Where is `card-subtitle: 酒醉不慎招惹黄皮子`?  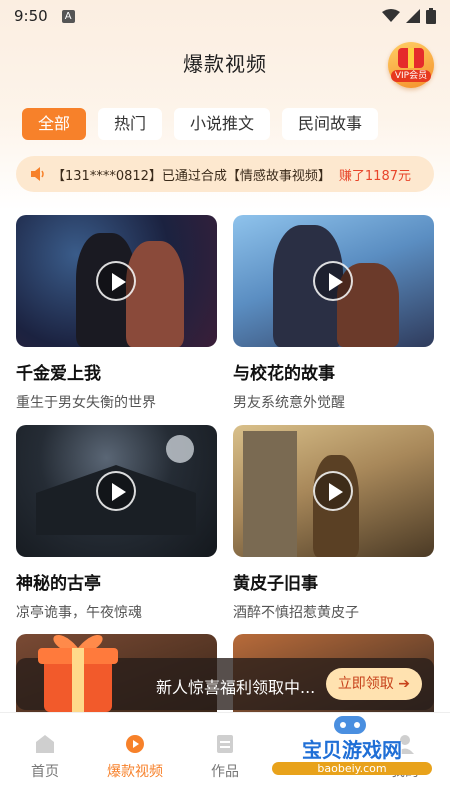 card-subtitle: 酒醉不慎招惹黄皮子 is located at coordinates (296, 613).